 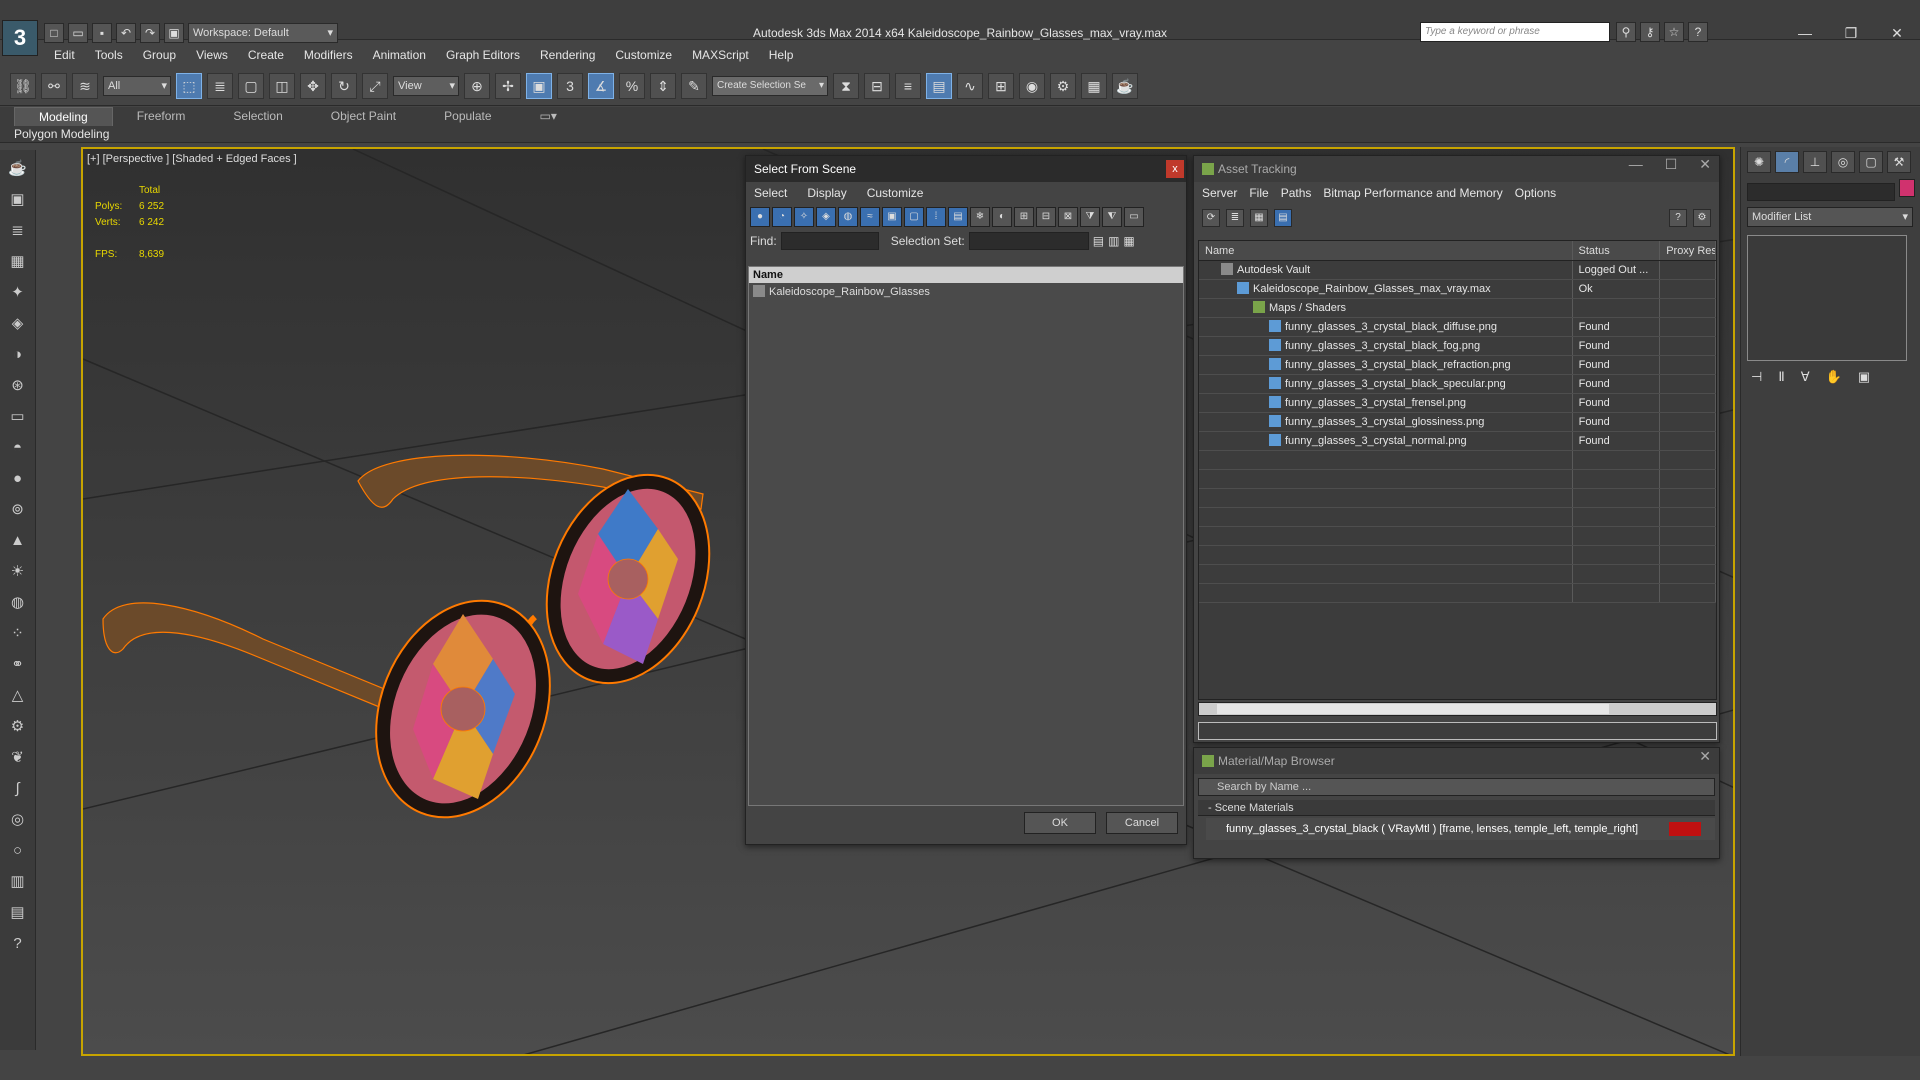 What do you see at coordinates (18, 696) in the screenshot?
I see `tetra-icon: △` at bounding box center [18, 696].